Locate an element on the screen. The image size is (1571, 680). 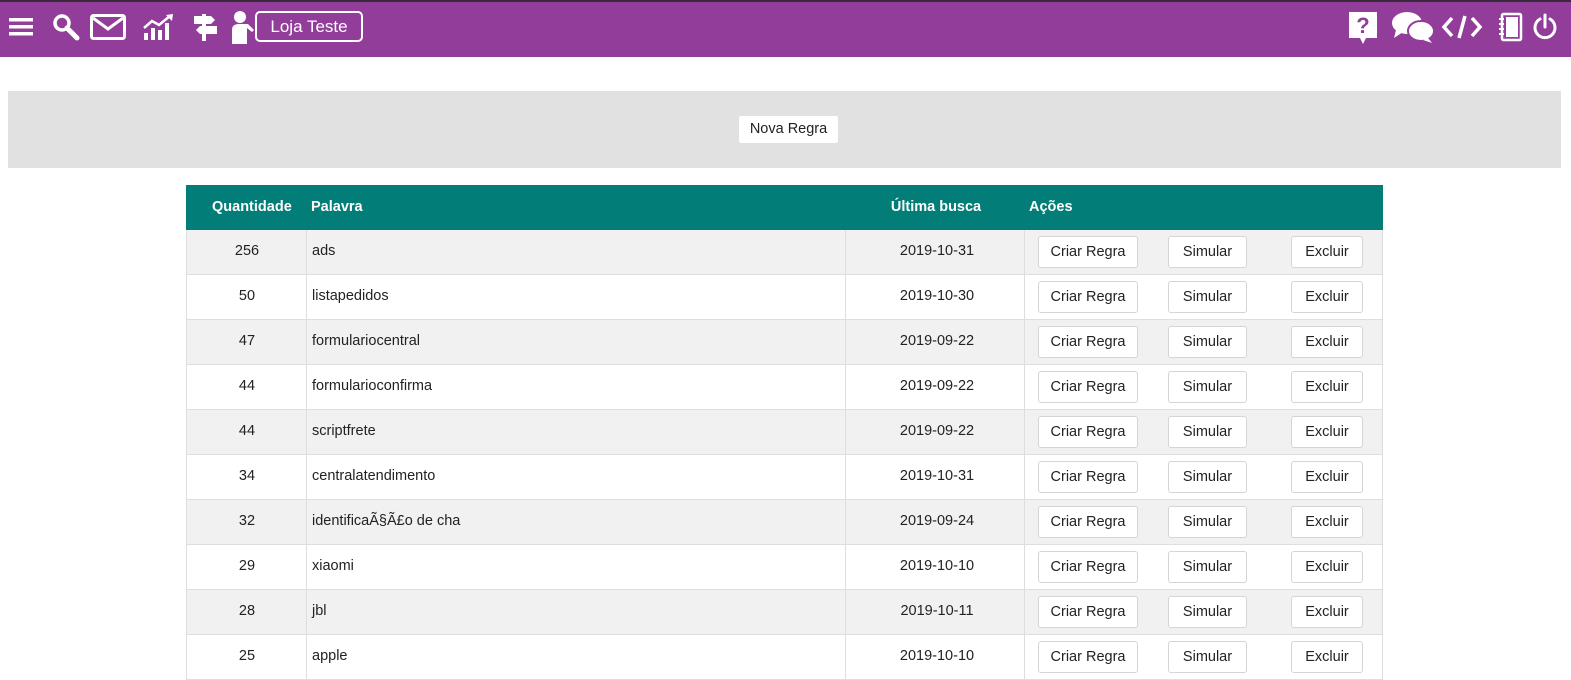
code-icon is located at coordinates (1462, 27).